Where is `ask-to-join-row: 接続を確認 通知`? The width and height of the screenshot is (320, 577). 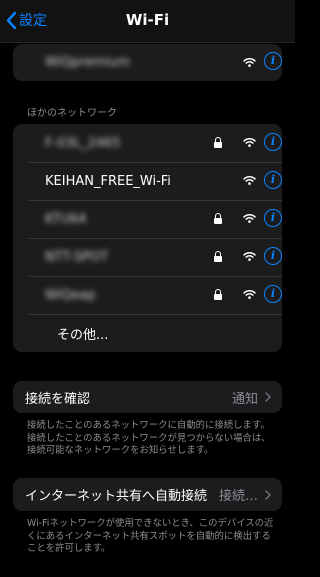
ask-to-join-row: 接続を確認 通知 is located at coordinates (147, 397).